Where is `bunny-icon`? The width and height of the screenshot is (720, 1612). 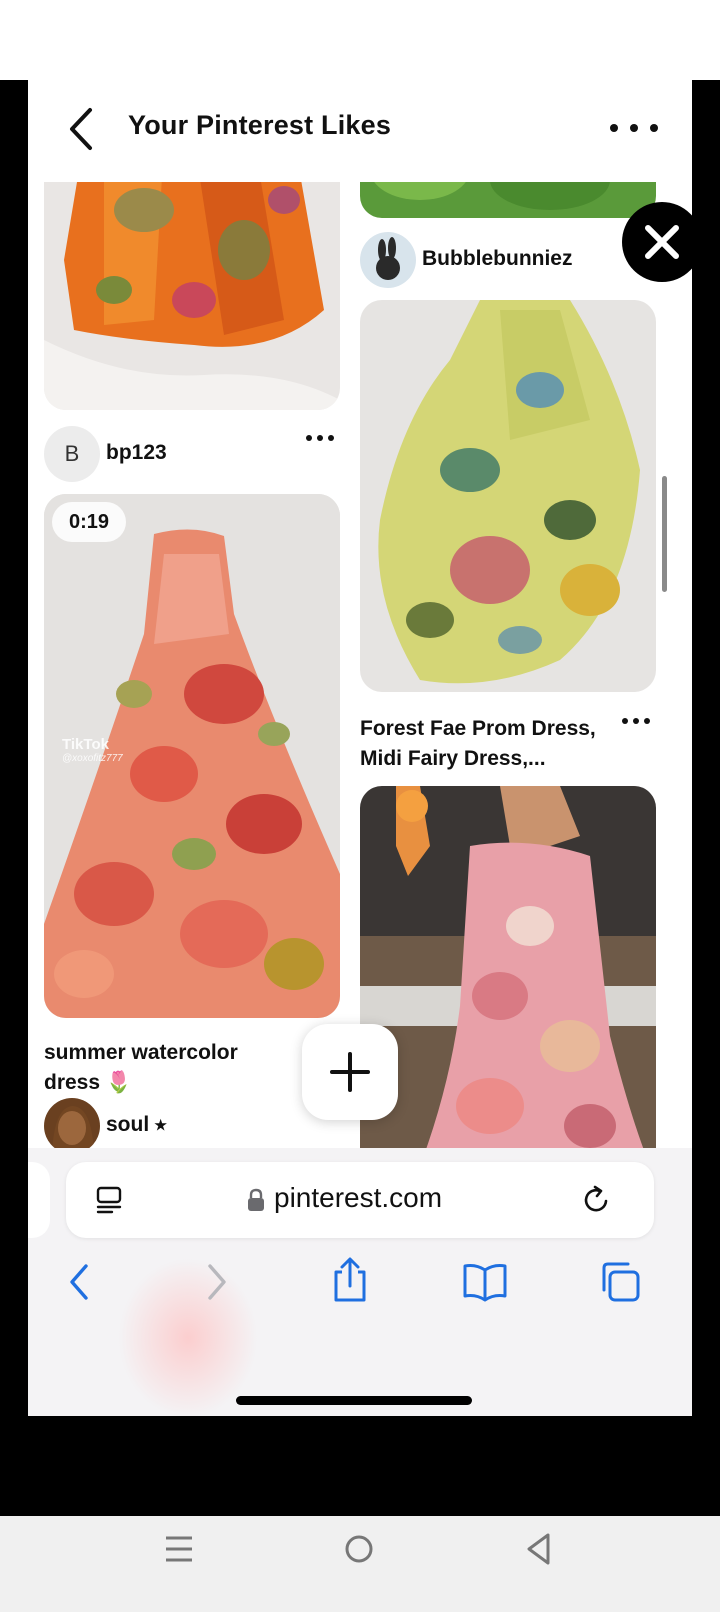 bunny-icon is located at coordinates (388, 260).